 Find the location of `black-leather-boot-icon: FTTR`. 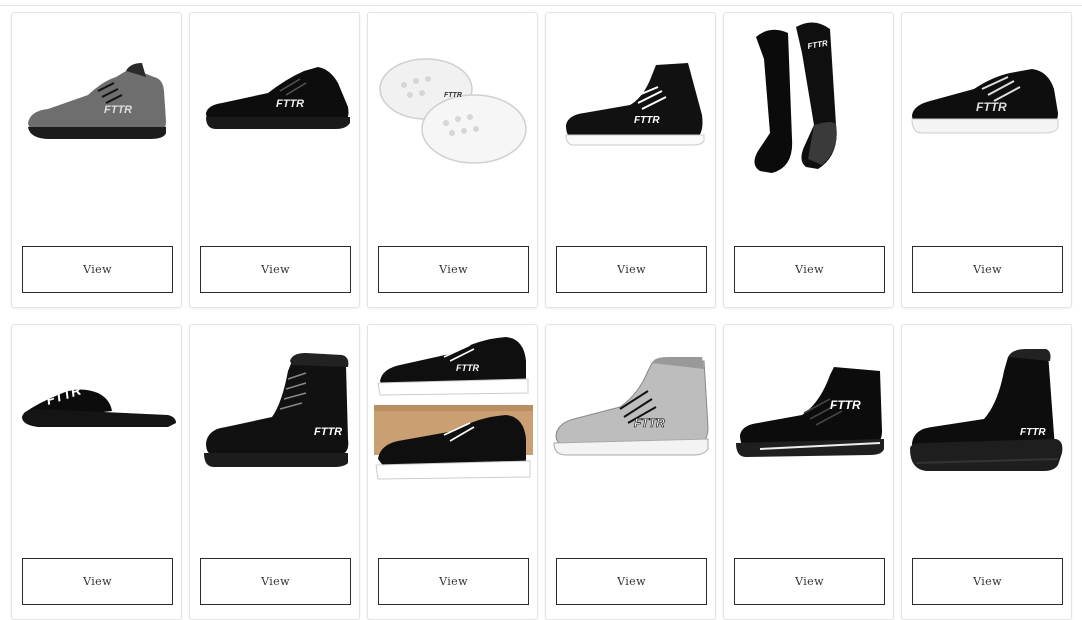

black-leather-boot-icon: FTTR is located at coordinates (275, 411).